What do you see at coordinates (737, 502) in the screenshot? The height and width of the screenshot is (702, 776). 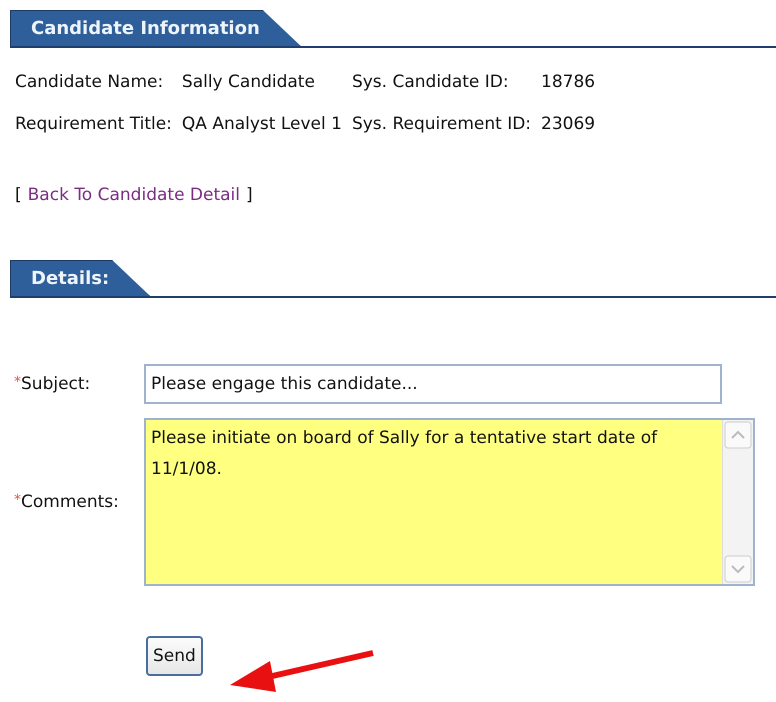 I see `scroll-bar` at bounding box center [737, 502].